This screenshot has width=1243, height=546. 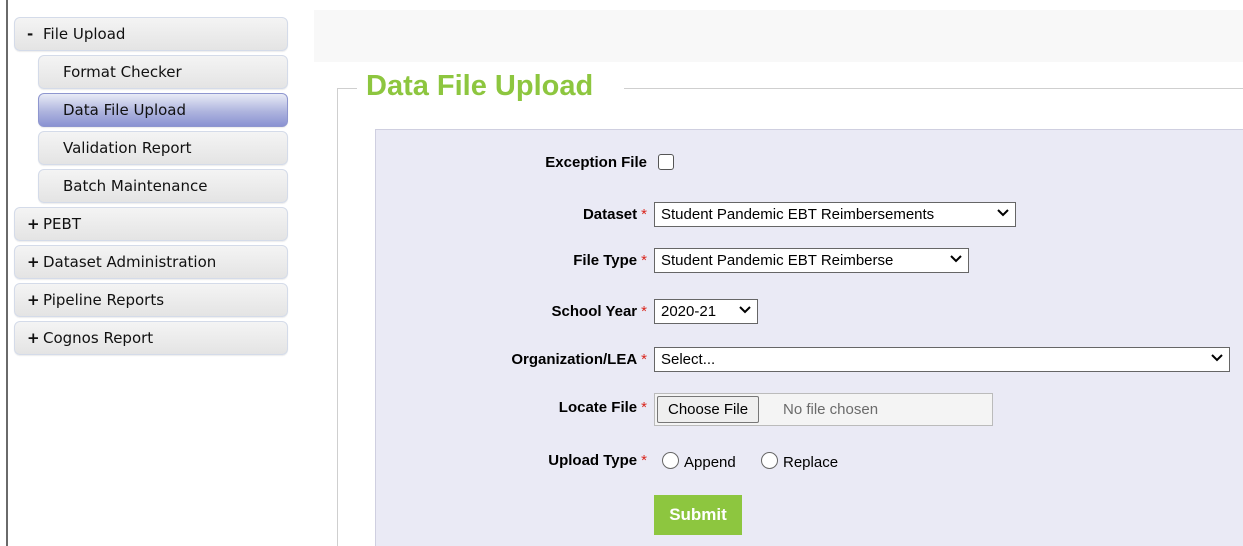 I want to click on sidebar-item-validation-report: Validation Report, so click(x=163, y=148).